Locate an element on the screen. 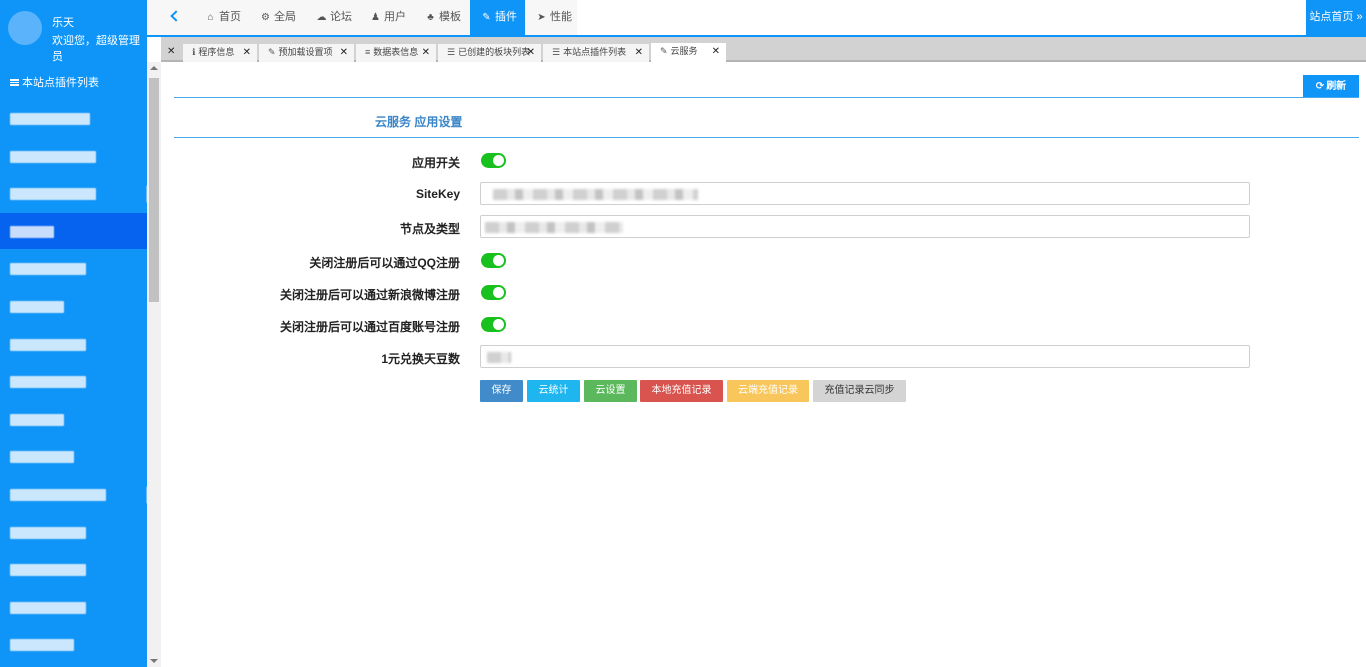  sitekey-label: SiteKey is located at coordinates (437, 194).